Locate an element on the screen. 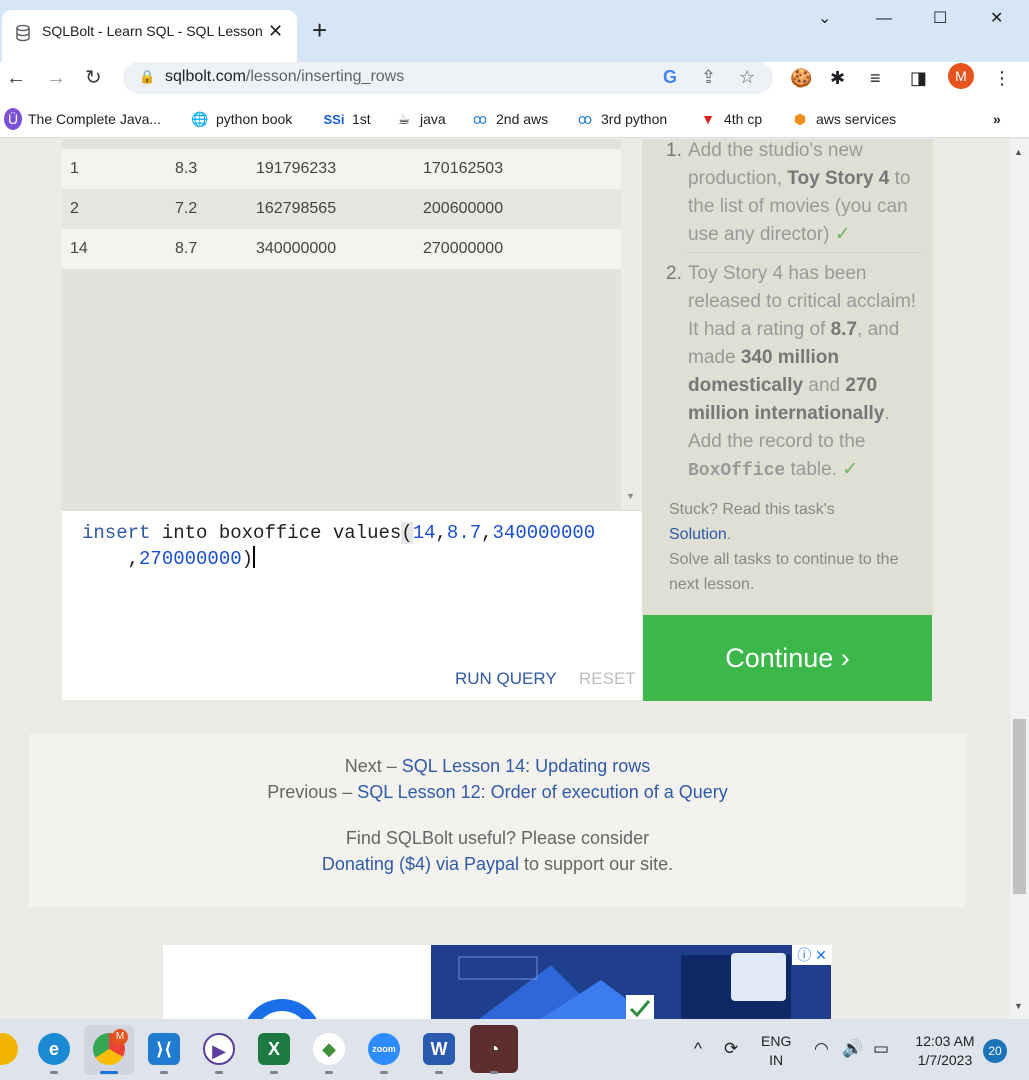  forward-icon: → is located at coordinates (56, 78).